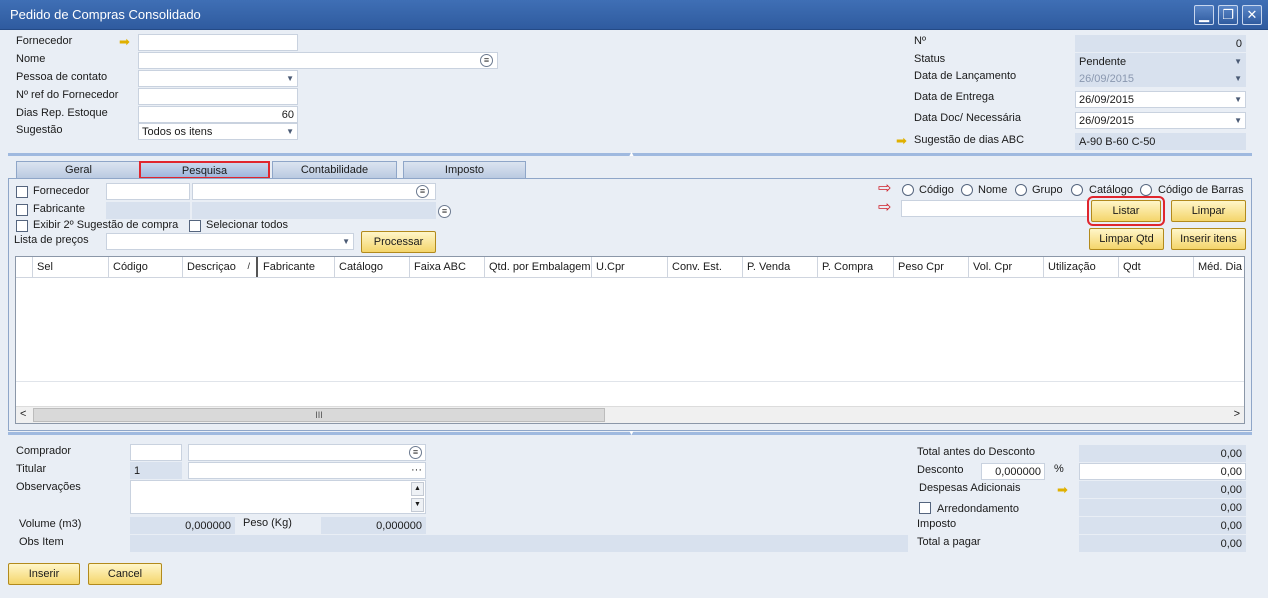  I want to click on data-lancamento-field: 26/09/2015 ▼, so click(1160, 78).